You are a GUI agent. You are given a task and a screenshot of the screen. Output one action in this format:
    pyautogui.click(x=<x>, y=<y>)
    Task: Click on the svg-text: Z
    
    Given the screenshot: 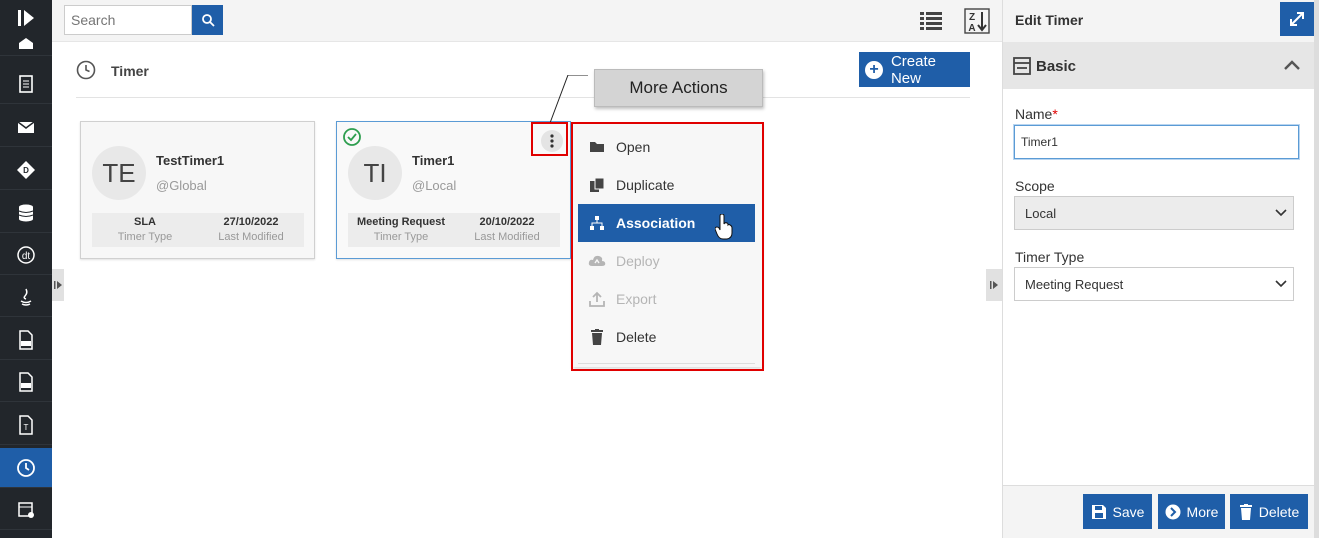 What is the action you would take?
    pyautogui.click(x=972, y=17)
    